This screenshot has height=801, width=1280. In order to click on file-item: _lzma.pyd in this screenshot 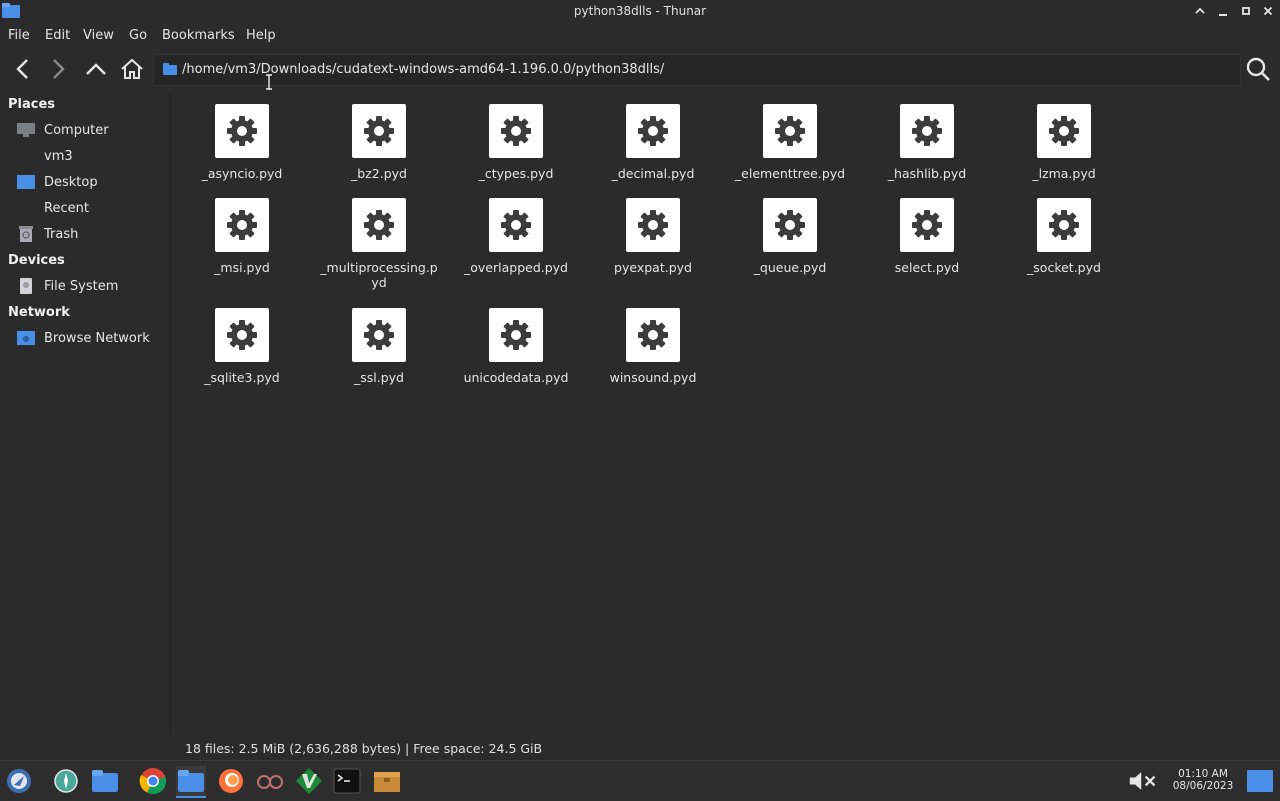, I will do `click(1064, 142)`.